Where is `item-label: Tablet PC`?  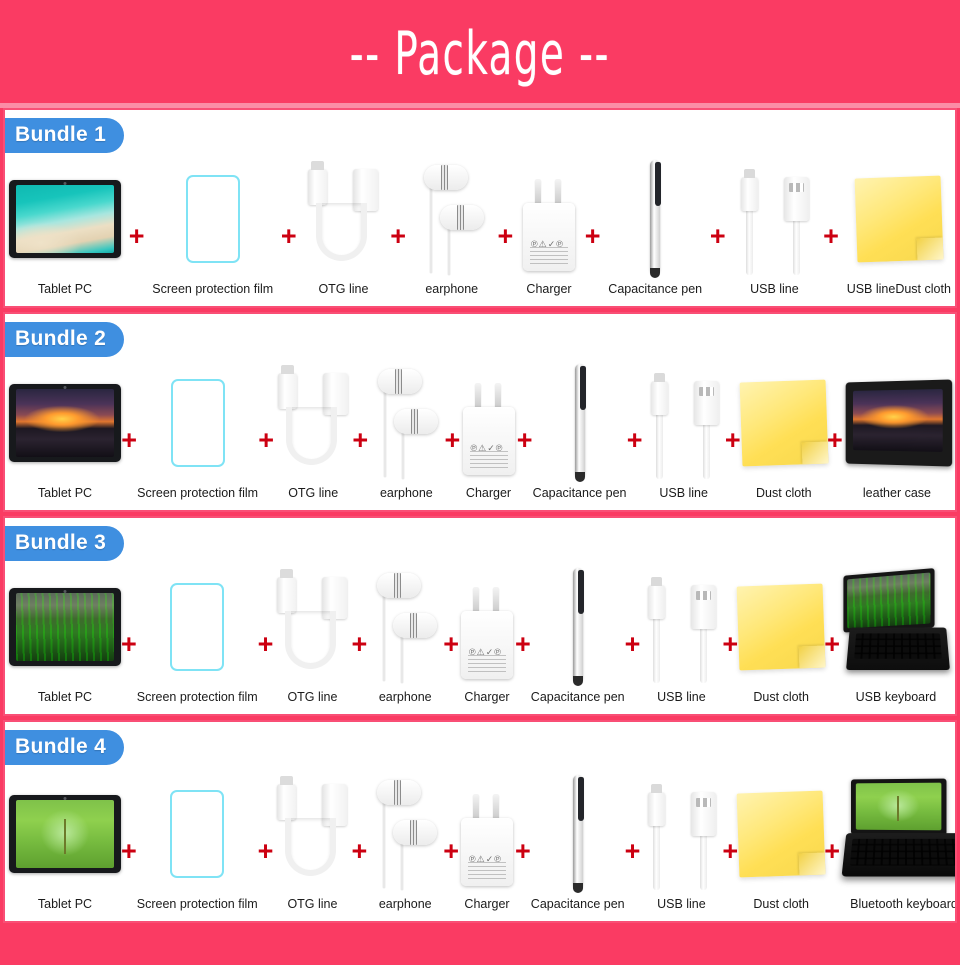 item-label: Tablet PC is located at coordinates (65, 904).